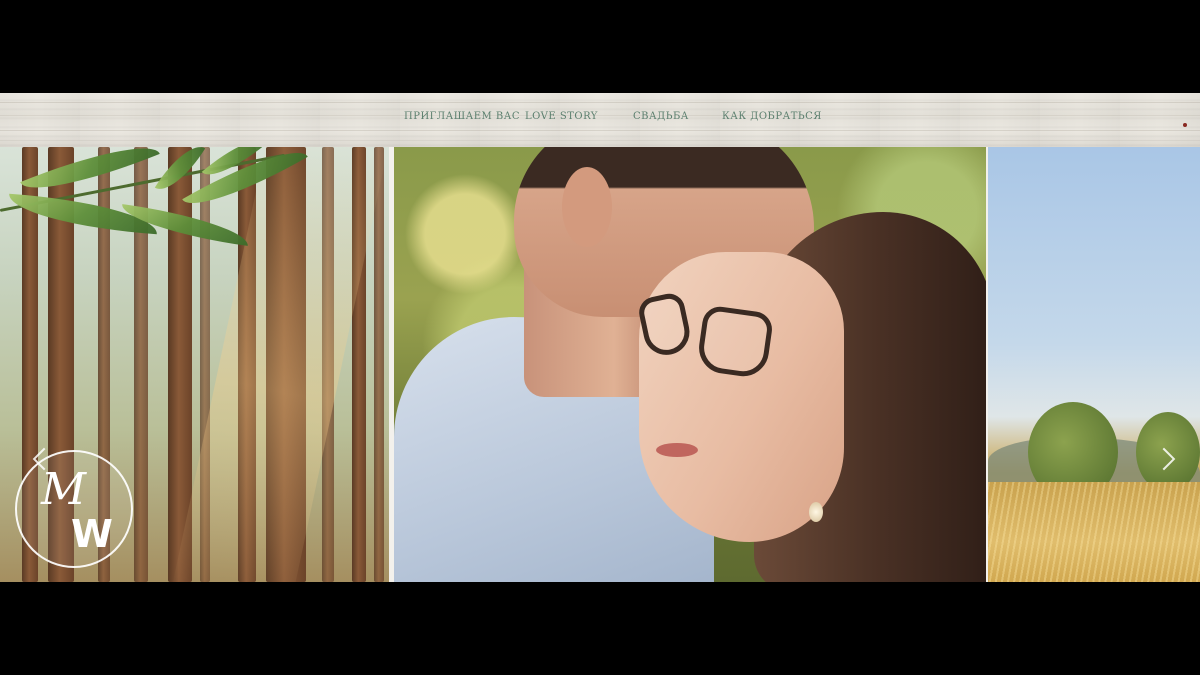 This screenshot has width=1200, height=675. What do you see at coordinates (561, 116) in the screenshot?
I see `nav-item-love-story: LOVE STORY` at bounding box center [561, 116].